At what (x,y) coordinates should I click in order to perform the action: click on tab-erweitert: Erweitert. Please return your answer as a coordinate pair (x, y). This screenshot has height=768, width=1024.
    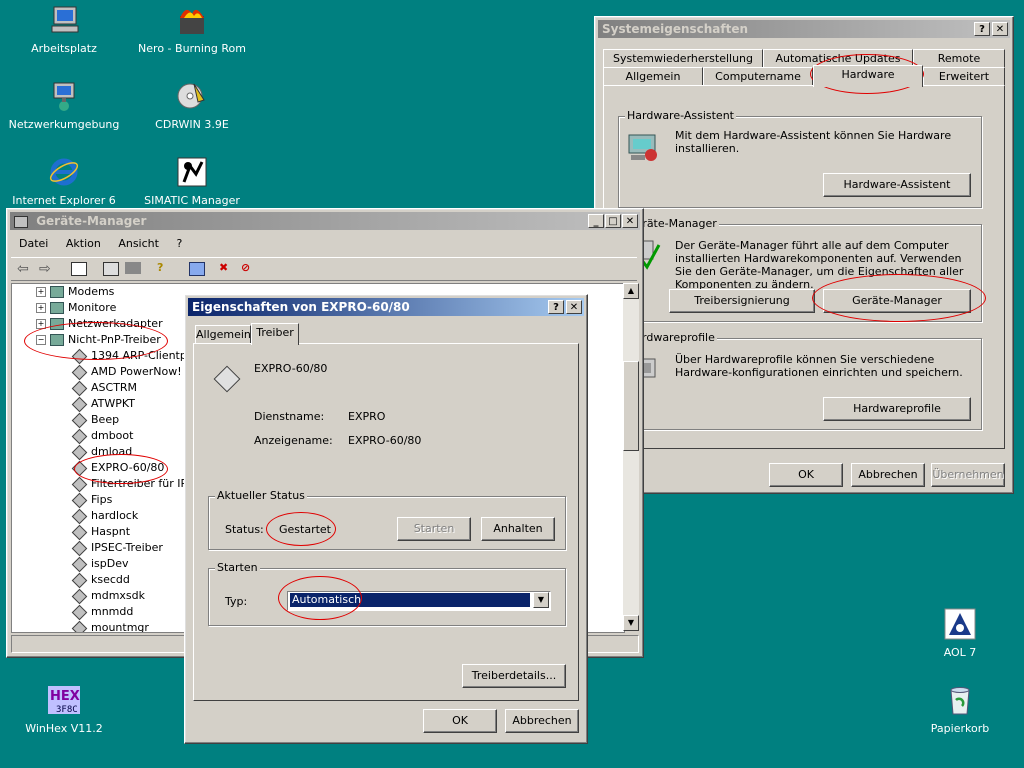
    Looking at the image, I should click on (964, 76).